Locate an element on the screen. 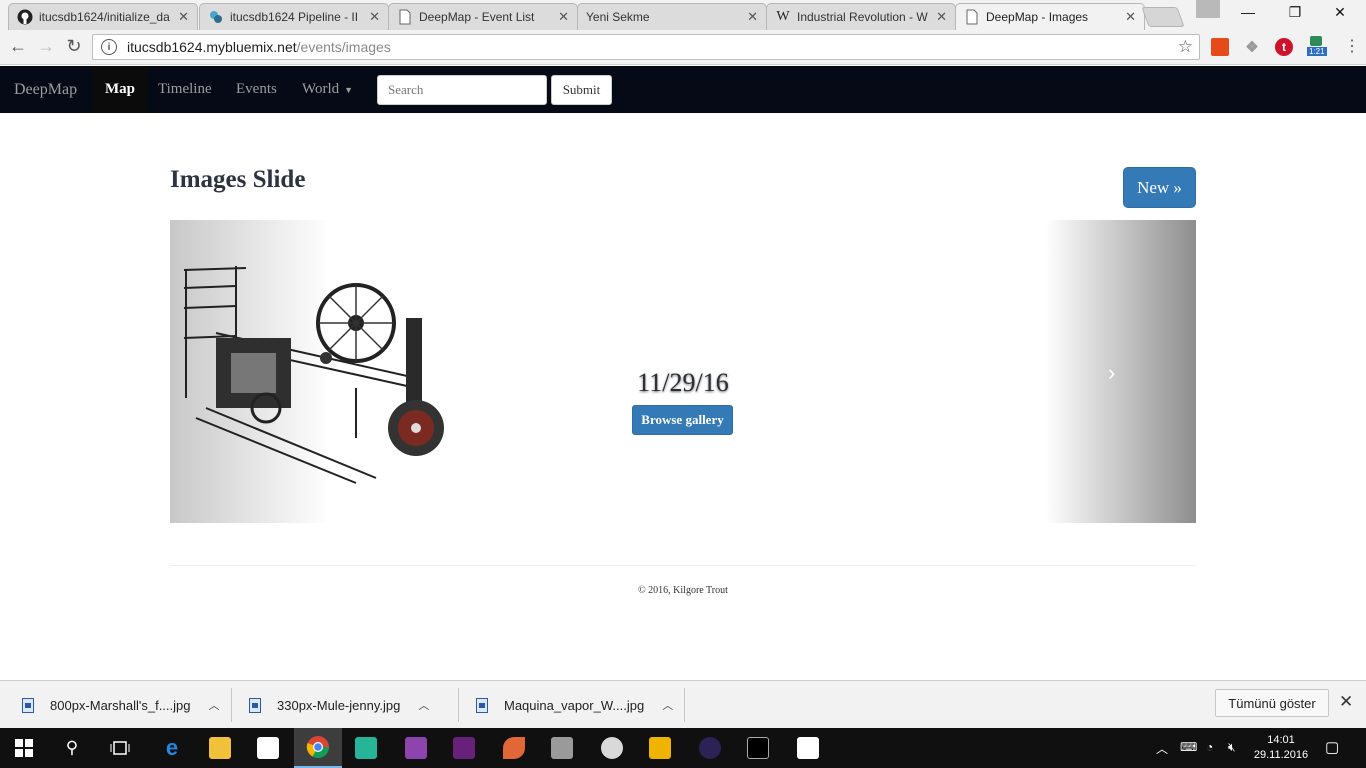 This screenshot has height=768, width=1366. nav-world-dropdown: World ▼ is located at coordinates (327, 89).